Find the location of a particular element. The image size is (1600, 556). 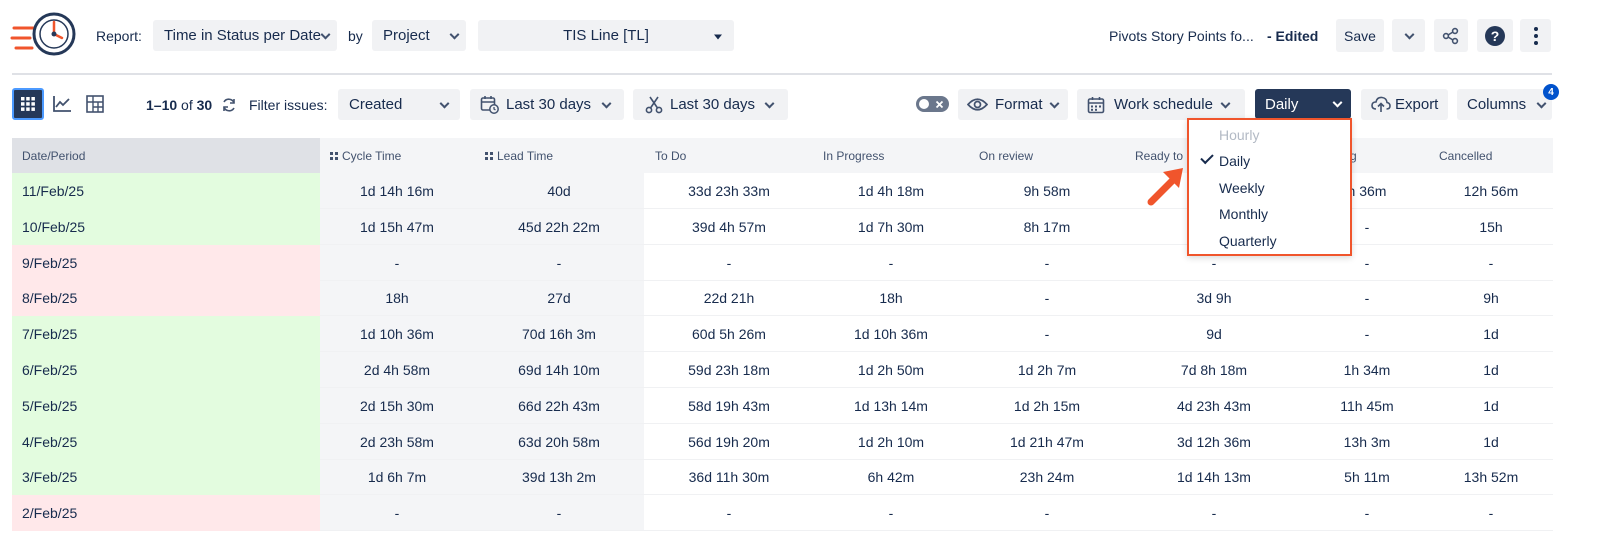

value-cell: 1d 14h 16m is located at coordinates (397, 191).